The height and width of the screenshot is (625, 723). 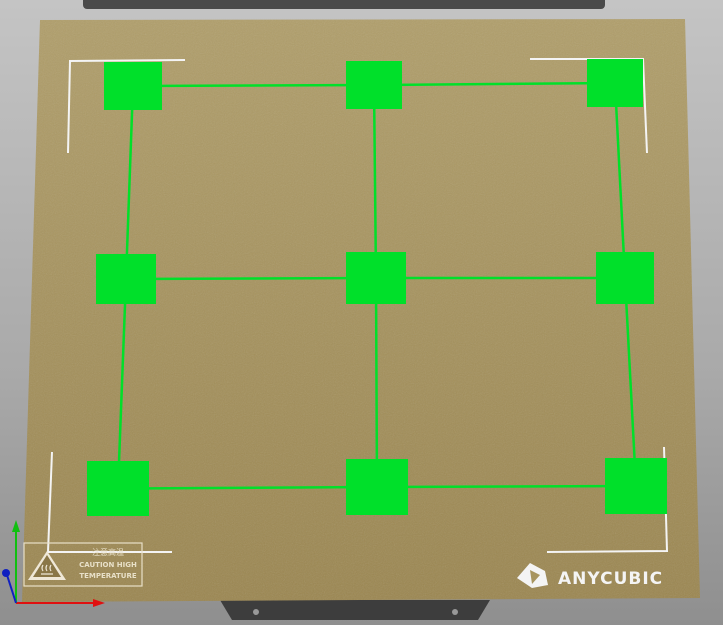 I want to click on caution-chinese-text: 注意高温, so click(x=108, y=552).